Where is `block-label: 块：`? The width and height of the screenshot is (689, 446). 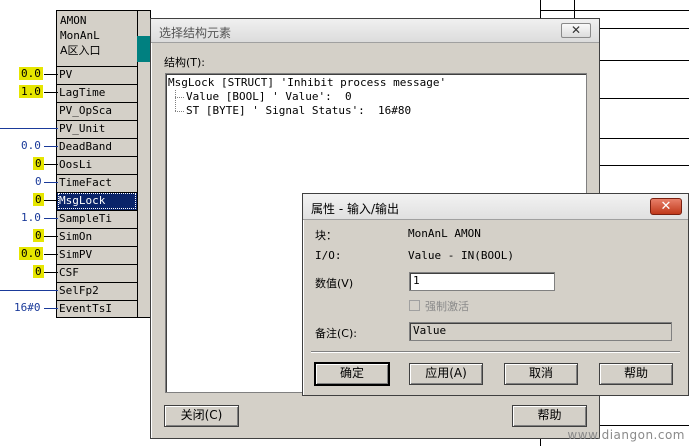
block-label: 块： is located at coordinates (326, 235).